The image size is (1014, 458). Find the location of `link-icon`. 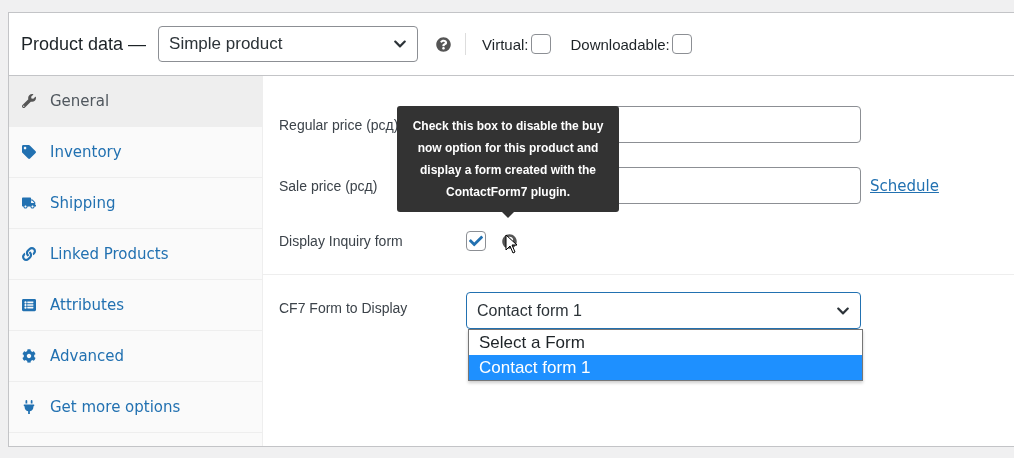

link-icon is located at coordinates (29, 254).